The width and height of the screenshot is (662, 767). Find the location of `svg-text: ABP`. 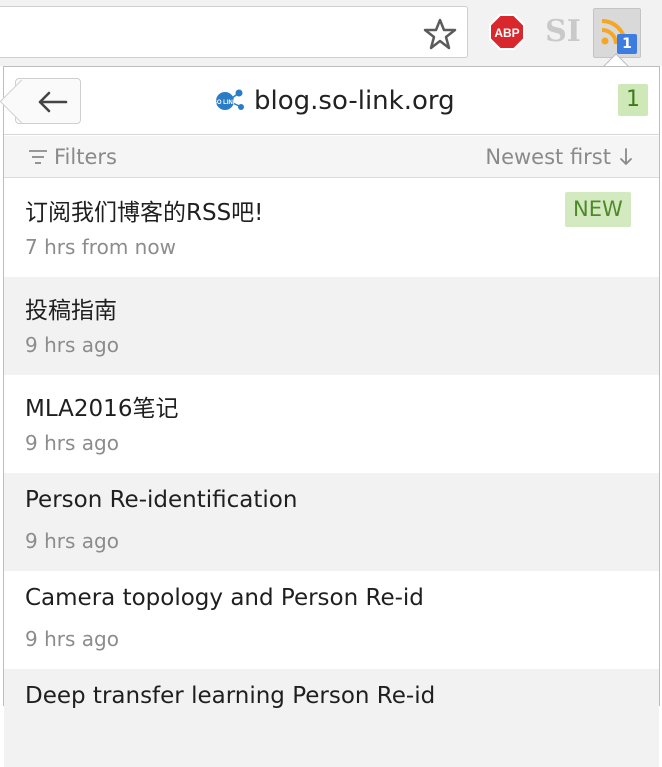

svg-text: ABP is located at coordinates (506, 33).